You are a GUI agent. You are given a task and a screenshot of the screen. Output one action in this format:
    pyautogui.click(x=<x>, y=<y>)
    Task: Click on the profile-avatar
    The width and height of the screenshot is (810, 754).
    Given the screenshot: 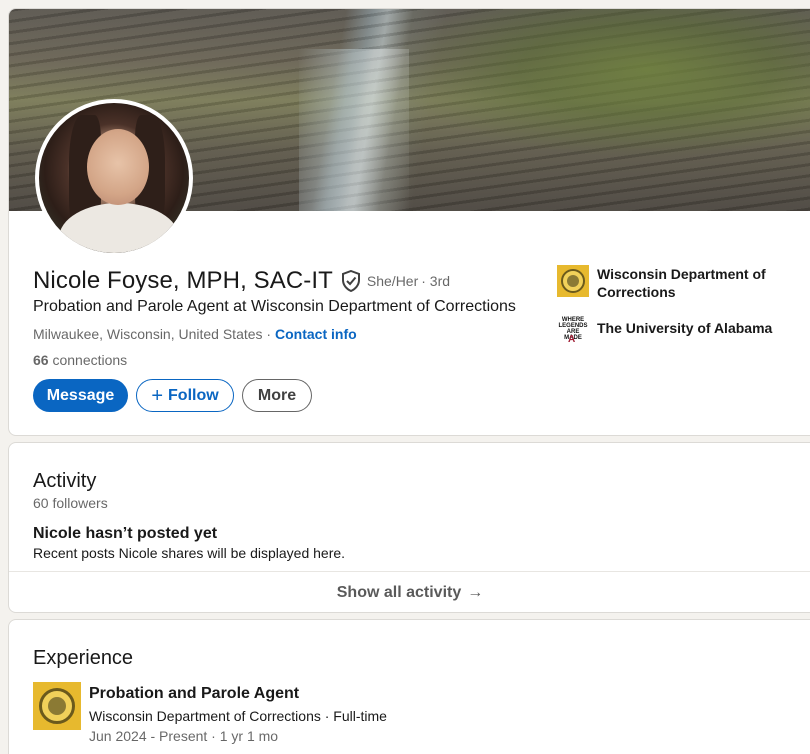 What is the action you would take?
    pyautogui.click(x=114, y=178)
    